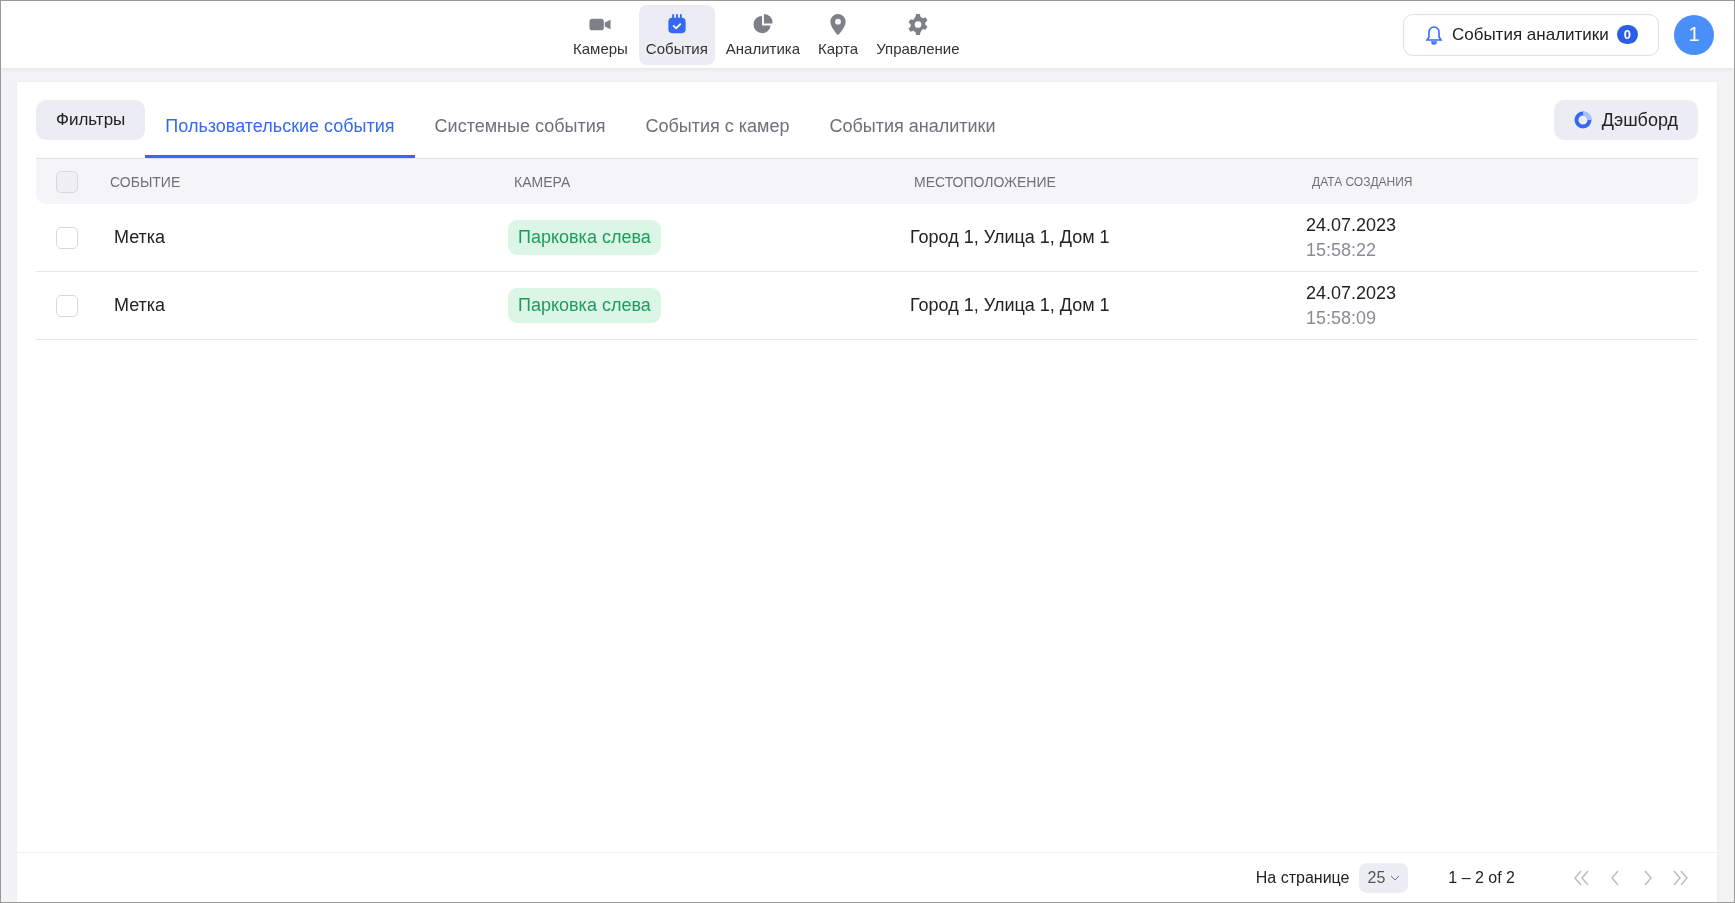 The width and height of the screenshot is (1735, 903). Describe the element at coordinates (1342, 318) in the screenshot. I see `time-text: 15:58:09` at that location.